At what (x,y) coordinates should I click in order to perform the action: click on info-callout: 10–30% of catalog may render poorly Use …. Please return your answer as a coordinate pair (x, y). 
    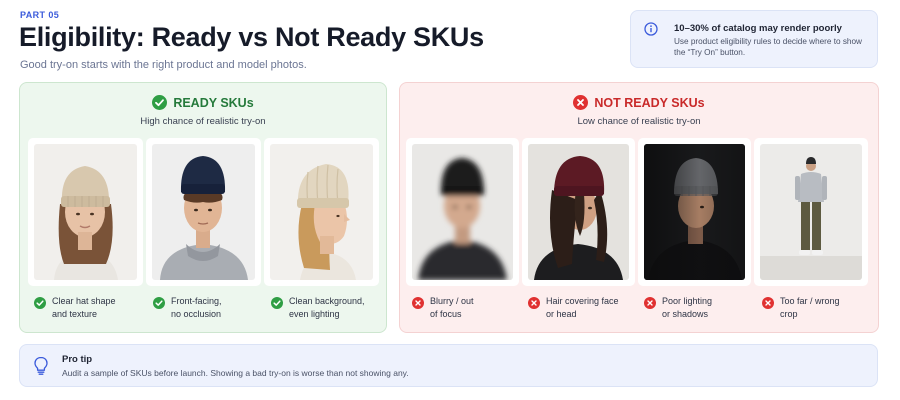
    Looking at the image, I should click on (754, 39).